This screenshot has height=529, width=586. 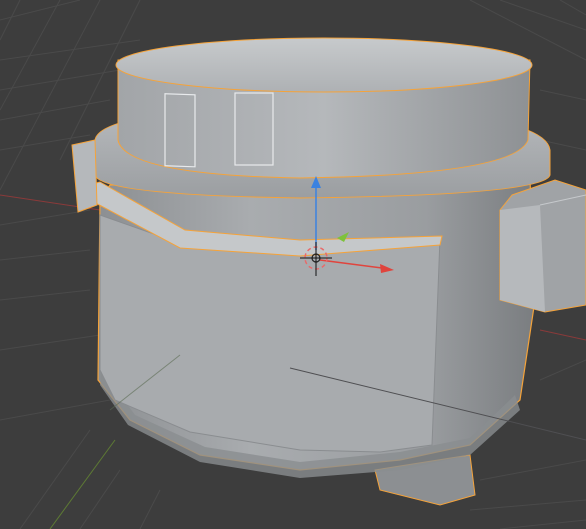 What do you see at coordinates (562, 335) in the screenshot?
I see `x-axis-line-right` at bounding box center [562, 335].